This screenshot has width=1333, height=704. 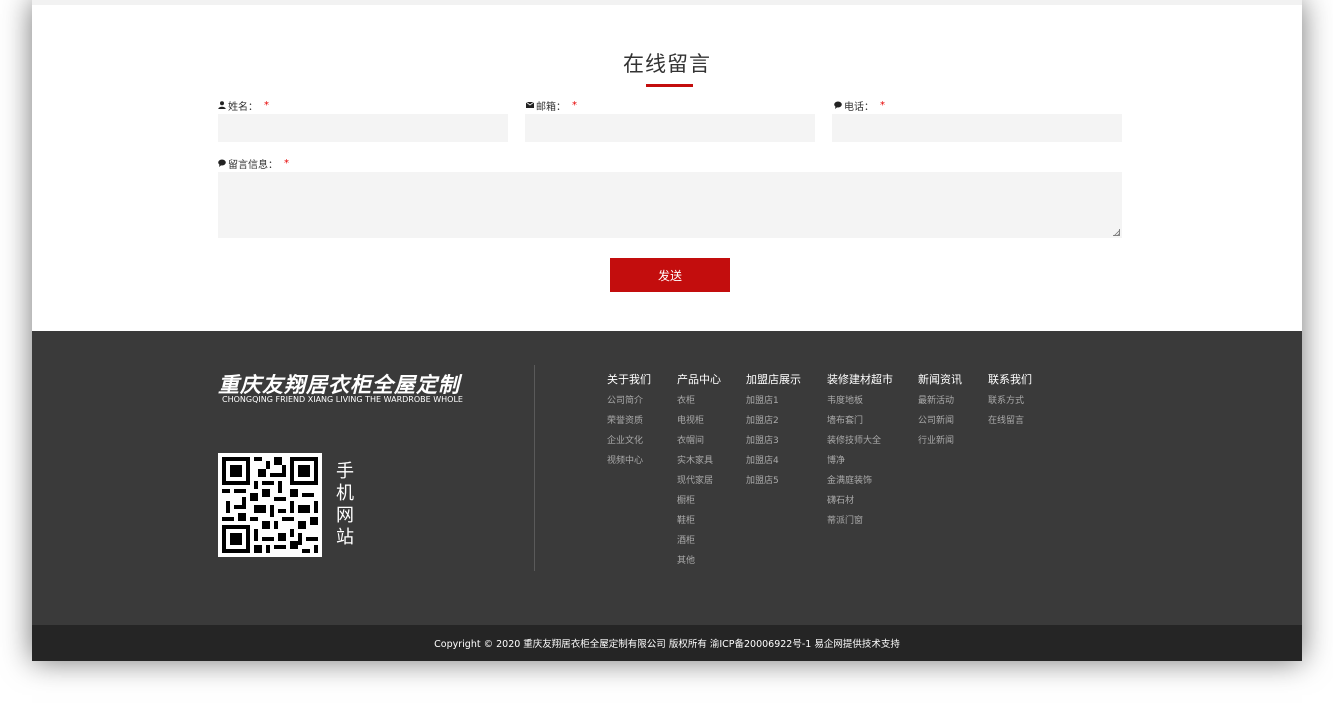 What do you see at coordinates (345, 537) in the screenshot?
I see `mobile-site-char: 站` at bounding box center [345, 537].